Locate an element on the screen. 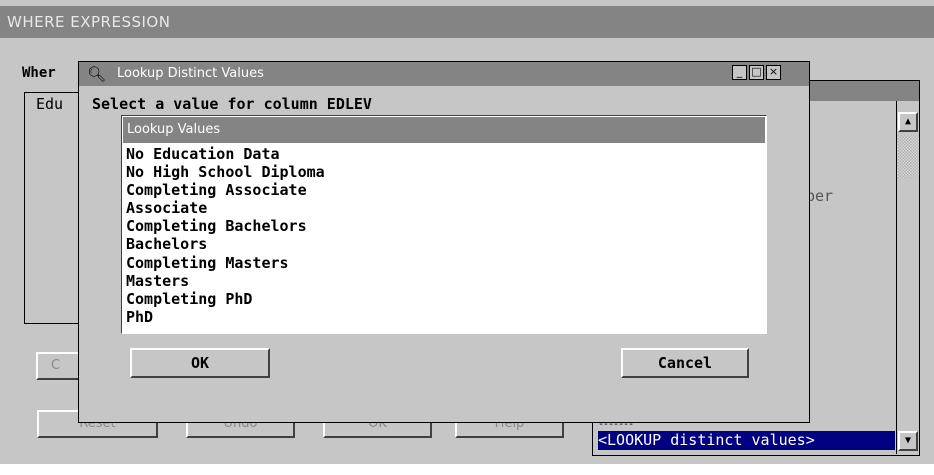 The image size is (934, 475). lookup-values-header: Lookup Values is located at coordinates (444, 130).